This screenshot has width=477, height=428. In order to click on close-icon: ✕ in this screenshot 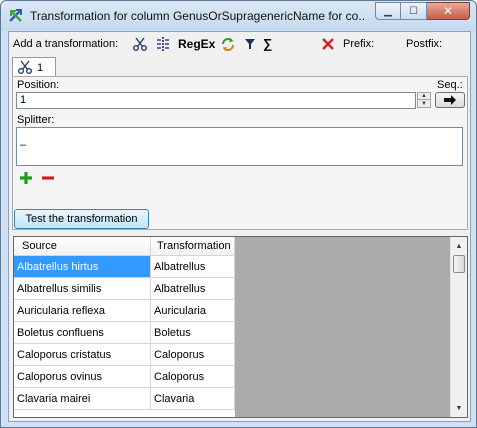, I will do `click(448, 11)`.